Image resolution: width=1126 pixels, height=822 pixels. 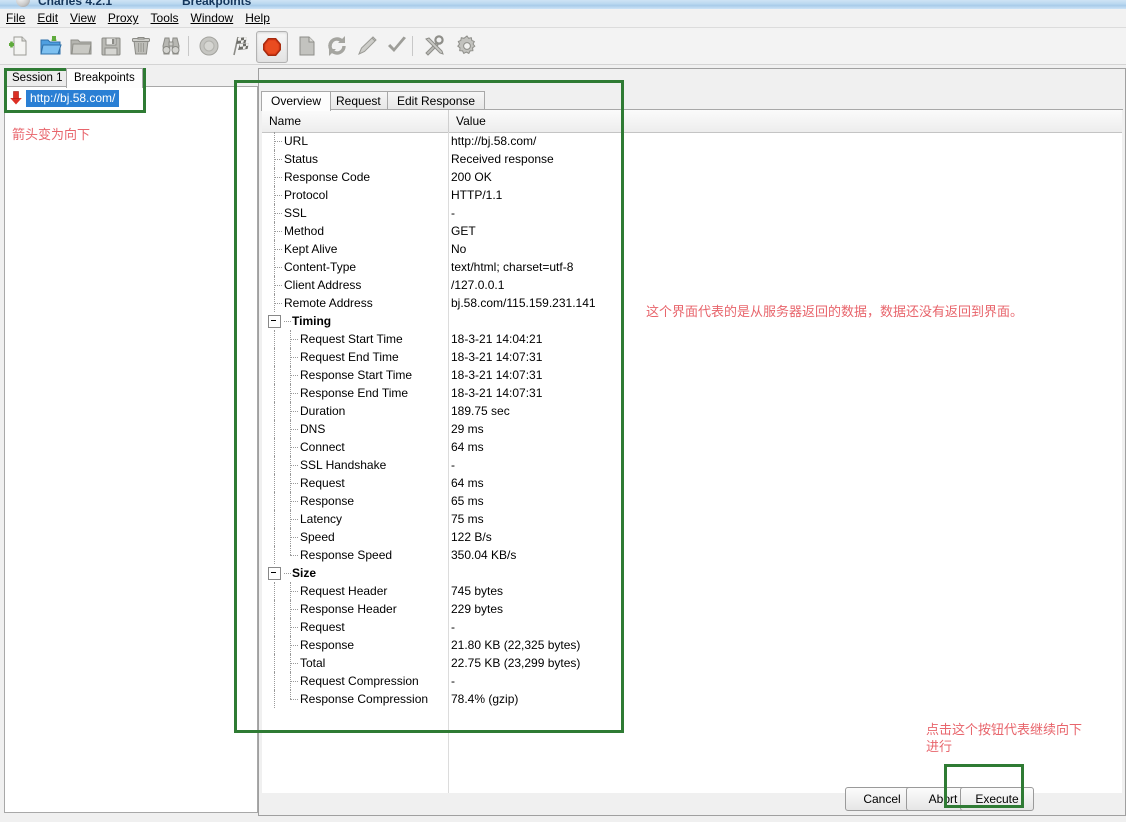 I want to click on menu-file-label: File, so click(x=16, y=18).